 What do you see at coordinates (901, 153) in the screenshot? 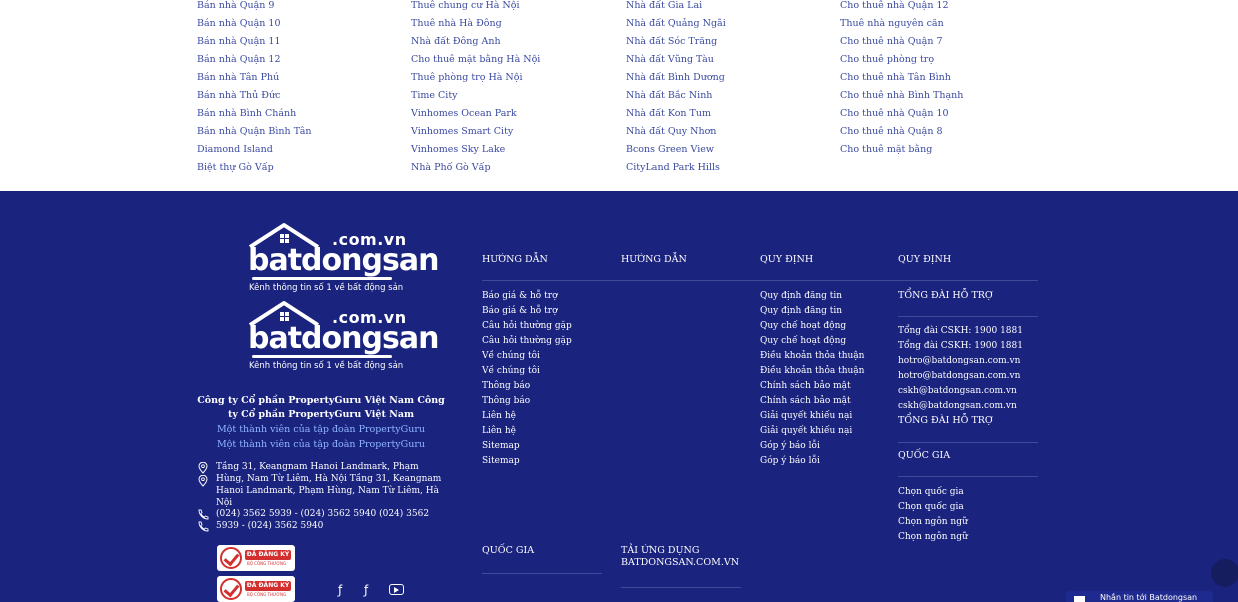
I see `seo-link: Cho thuê mặt bằng` at bounding box center [901, 153].